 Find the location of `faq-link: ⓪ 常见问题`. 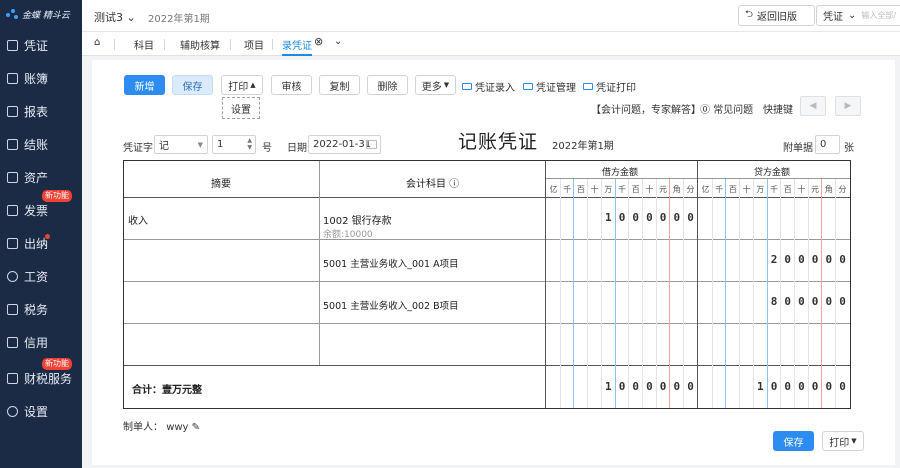

faq-link: ⓪ 常见问题 is located at coordinates (726, 108).